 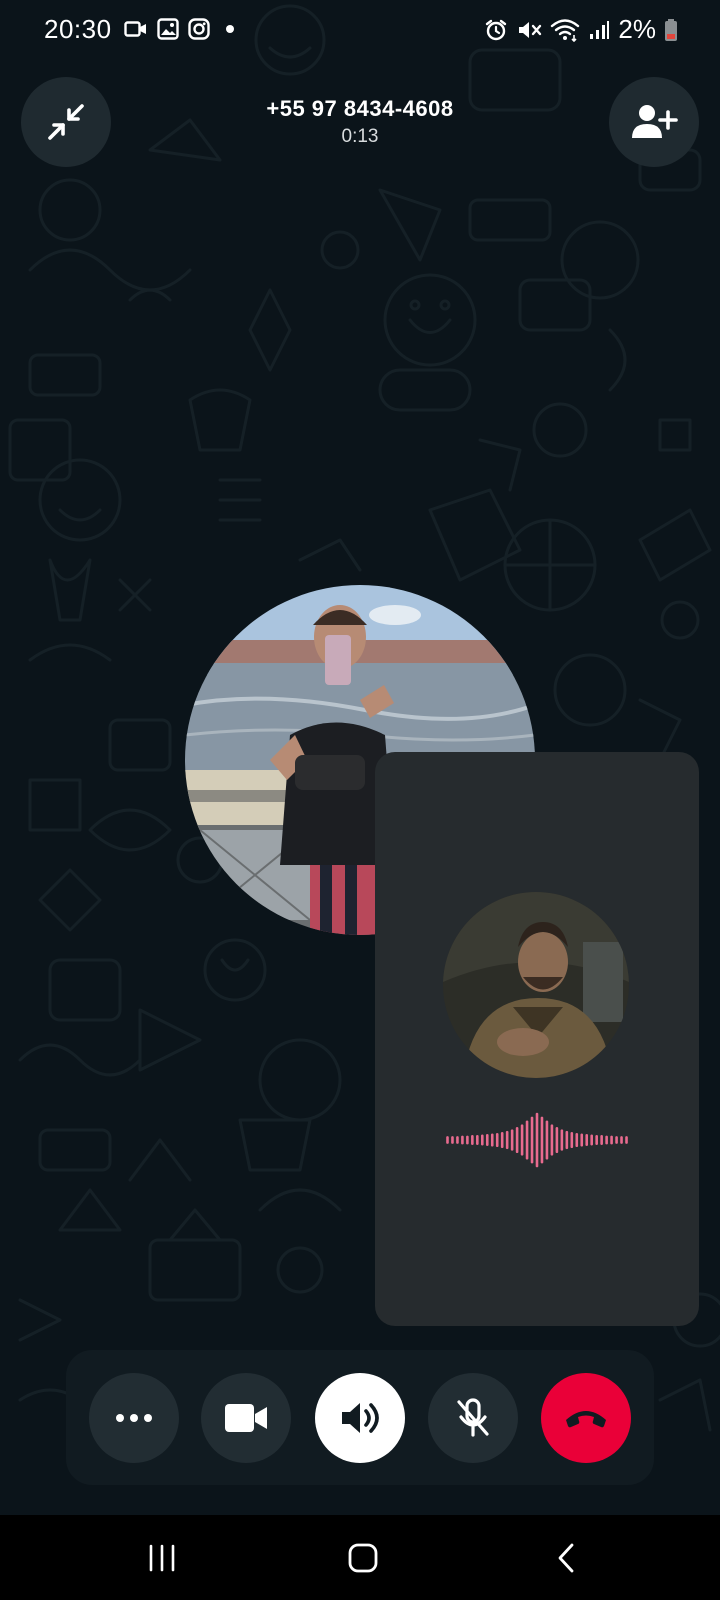 What do you see at coordinates (230, 29) in the screenshot?
I see `notification-dot-icon` at bounding box center [230, 29].